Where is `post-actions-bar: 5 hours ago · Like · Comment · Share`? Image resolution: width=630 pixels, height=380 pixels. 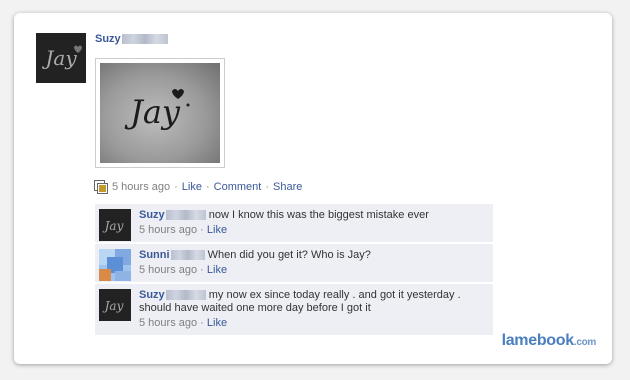 post-actions-bar: 5 hours ago · Like · Comment · Share is located at coordinates (198, 187).